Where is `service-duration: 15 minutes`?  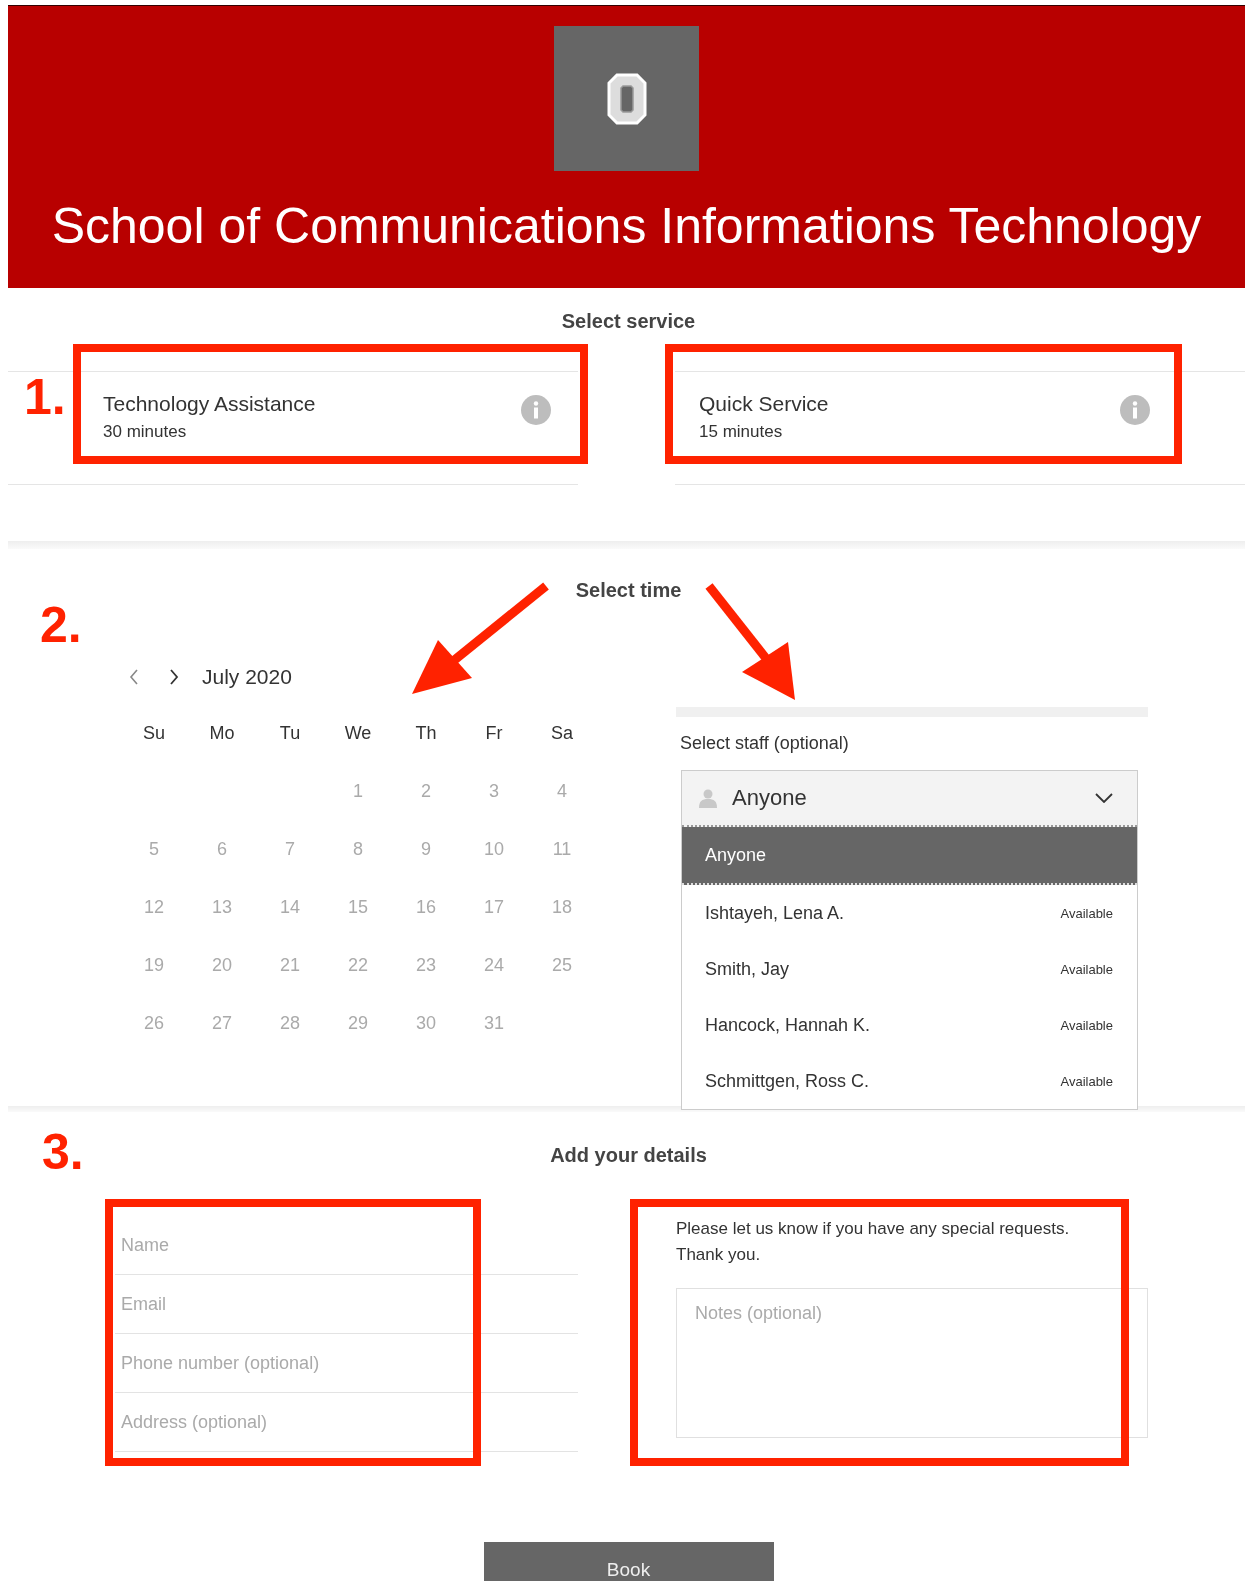
service-duration: 15 minutes is located at coordinates (741, 432).